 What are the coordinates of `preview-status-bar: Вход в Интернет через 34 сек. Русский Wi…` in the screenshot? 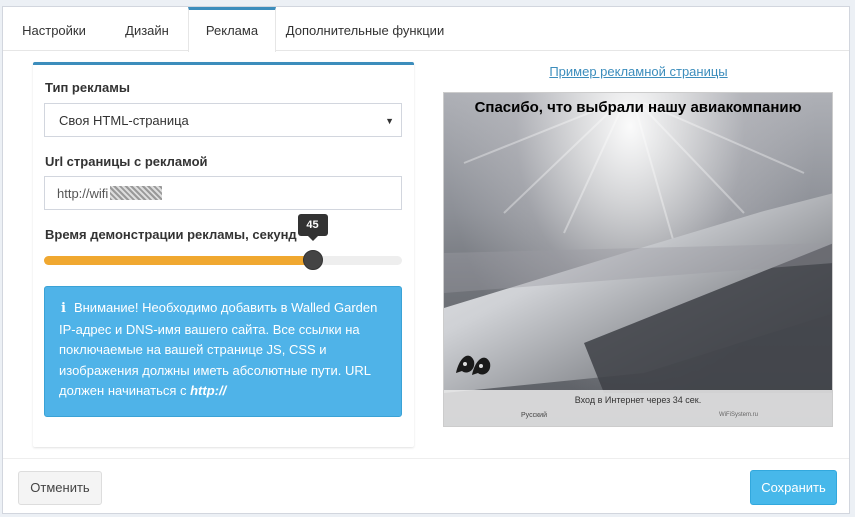 It's located at (638, 408).